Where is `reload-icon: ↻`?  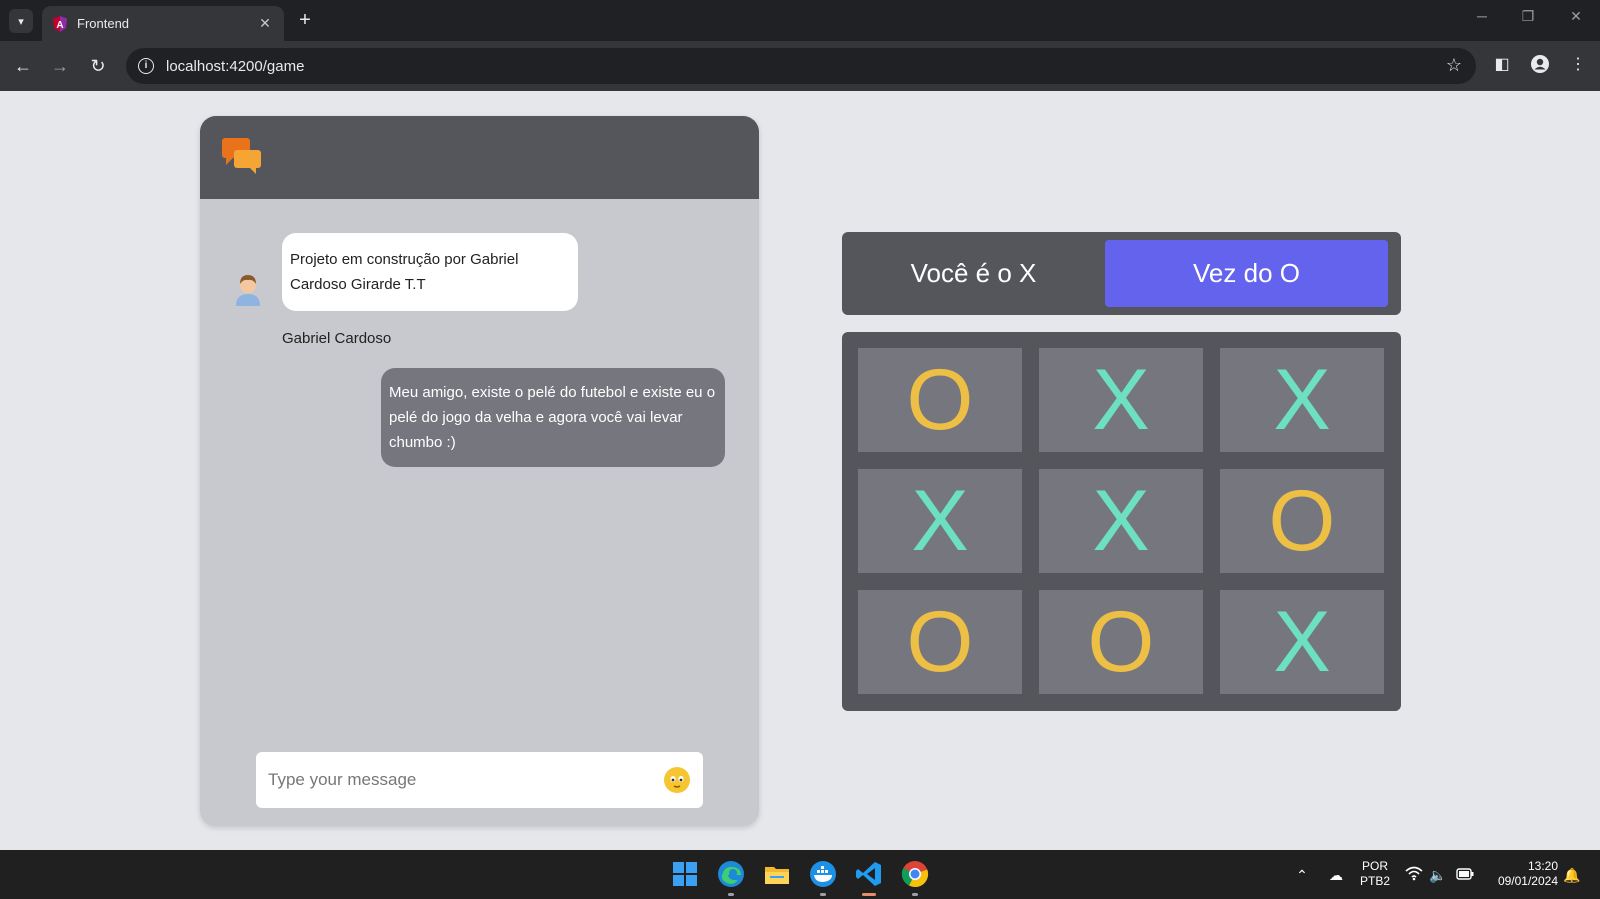 reload-icon: ↻ is located at coordinates (98, 66).